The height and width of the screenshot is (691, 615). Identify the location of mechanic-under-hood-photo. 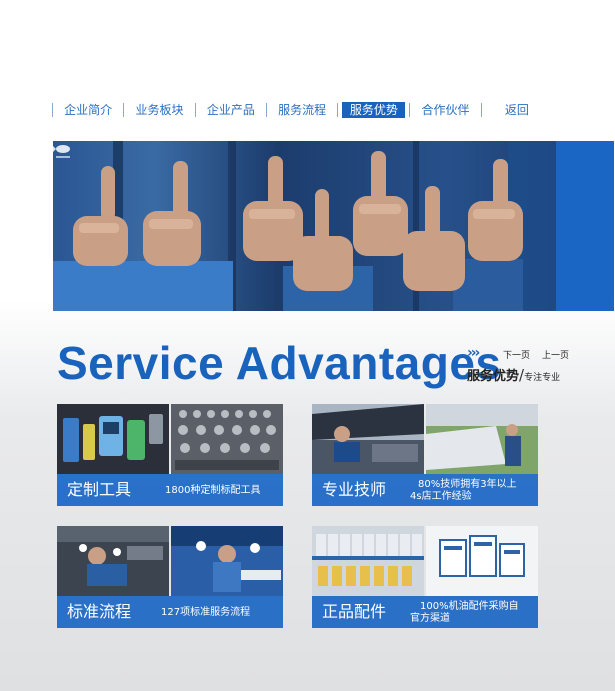
(368, 439).